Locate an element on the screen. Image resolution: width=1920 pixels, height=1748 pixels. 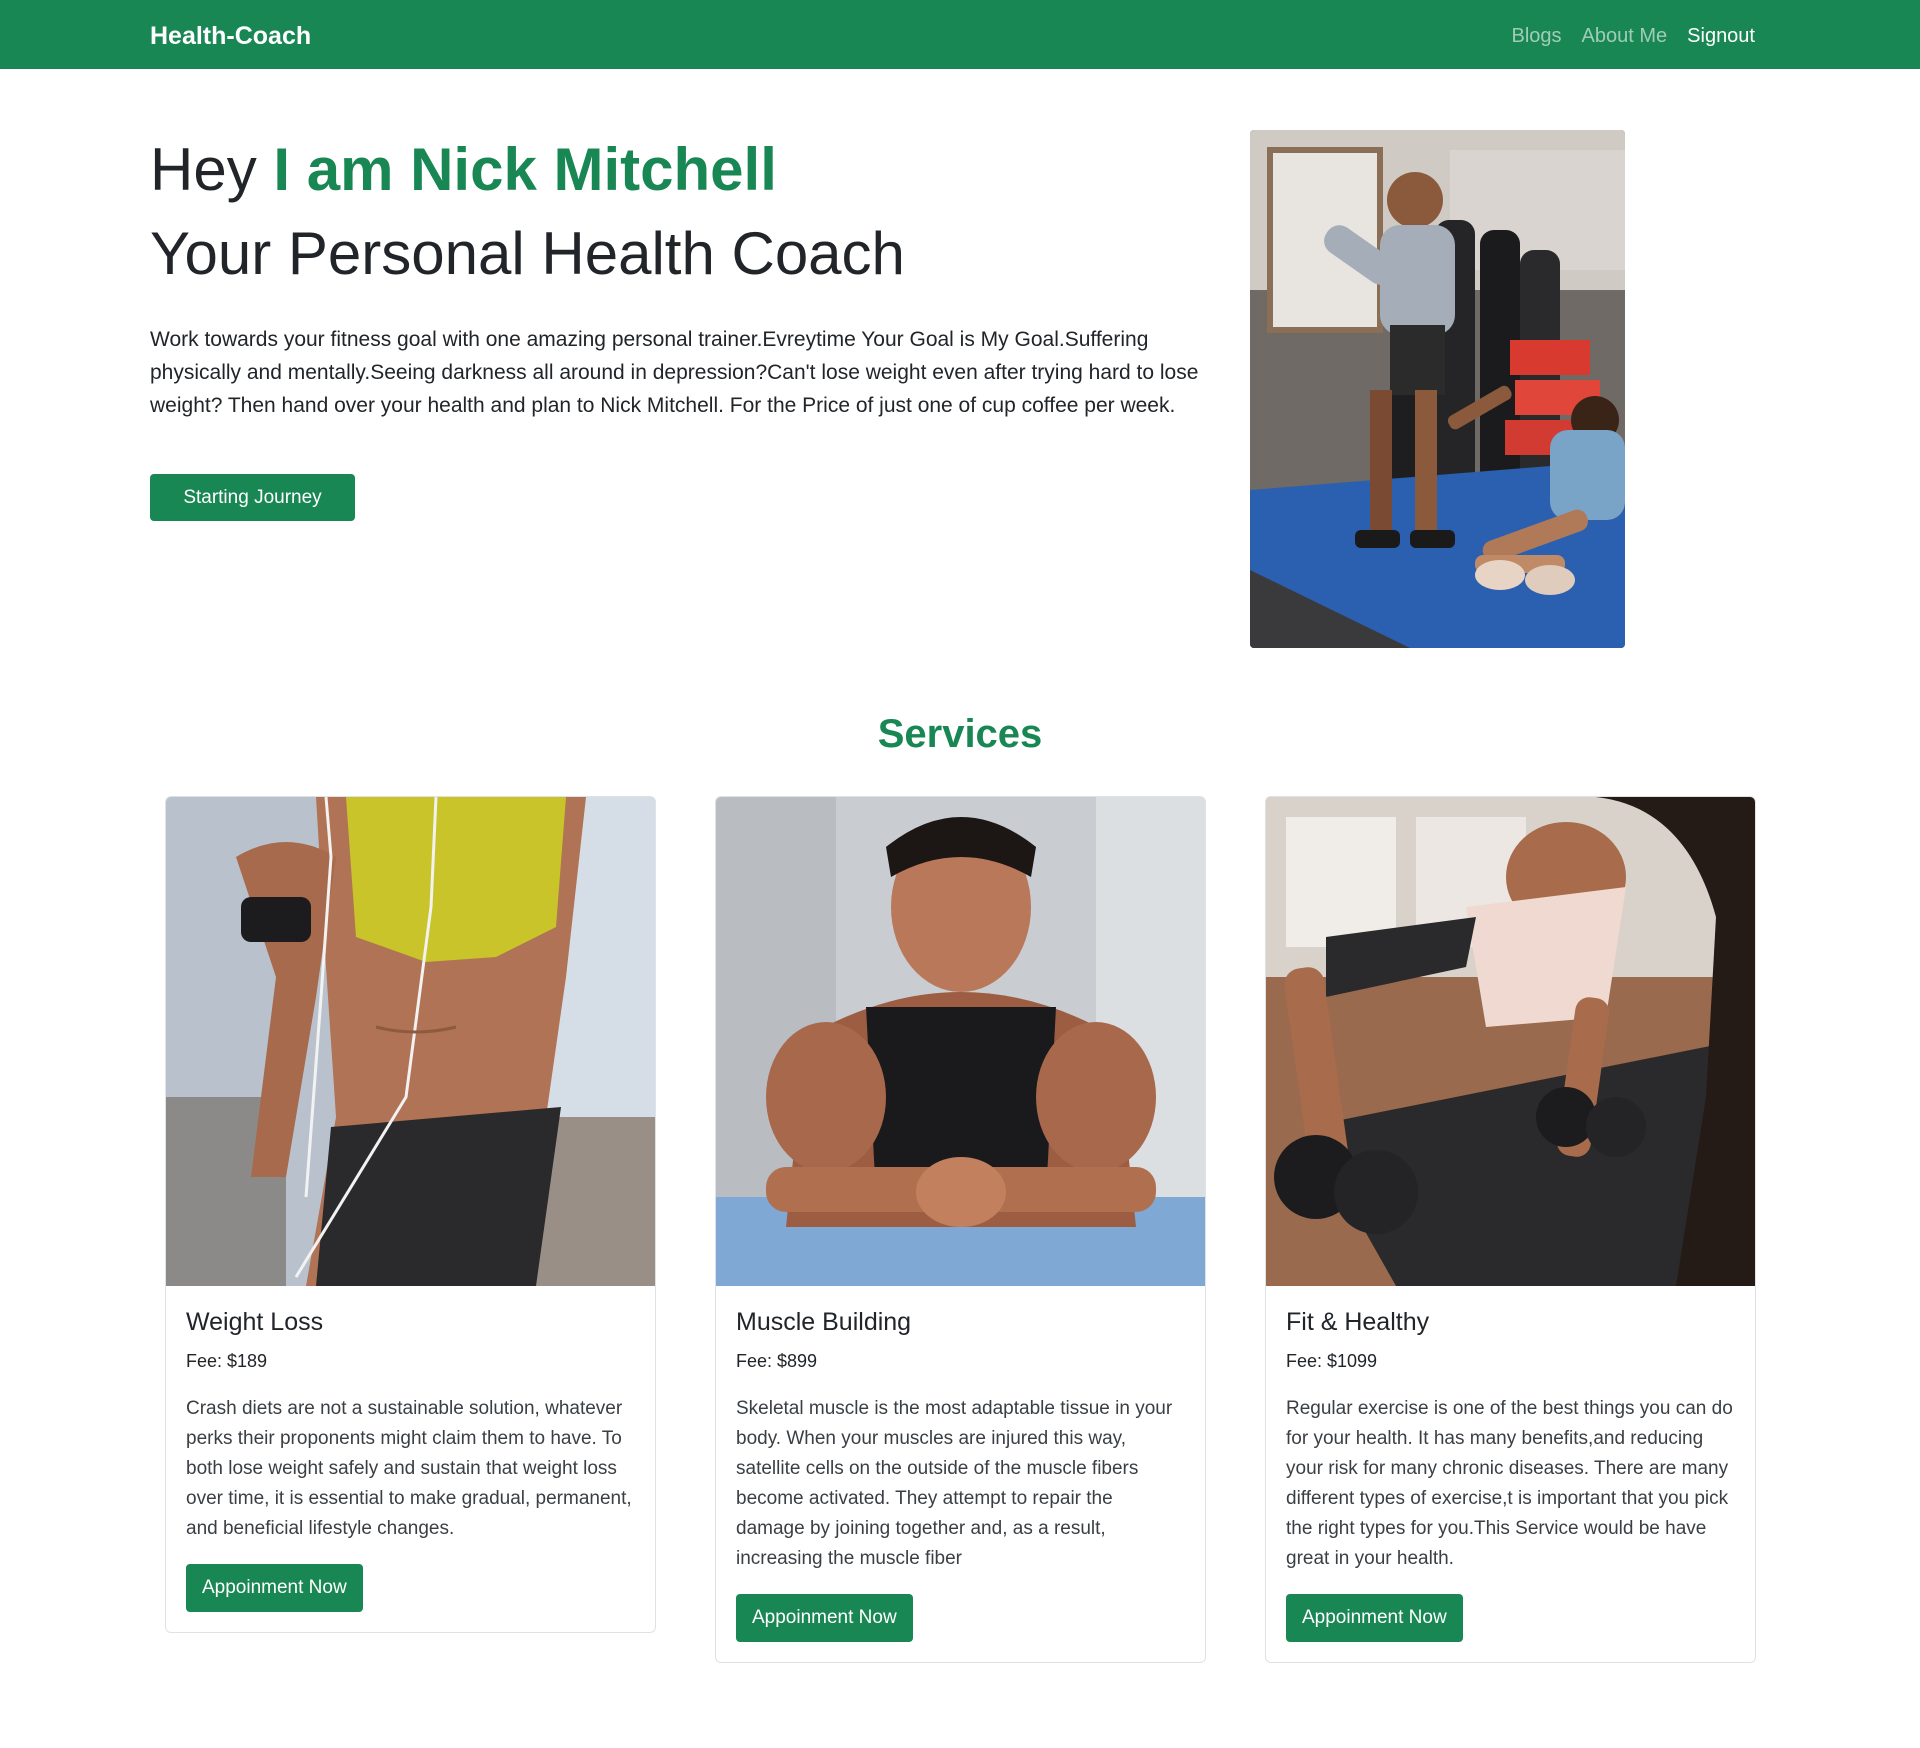
hero-heading: Hey I am Nick Mitchell is located at coordinates (463, 170).